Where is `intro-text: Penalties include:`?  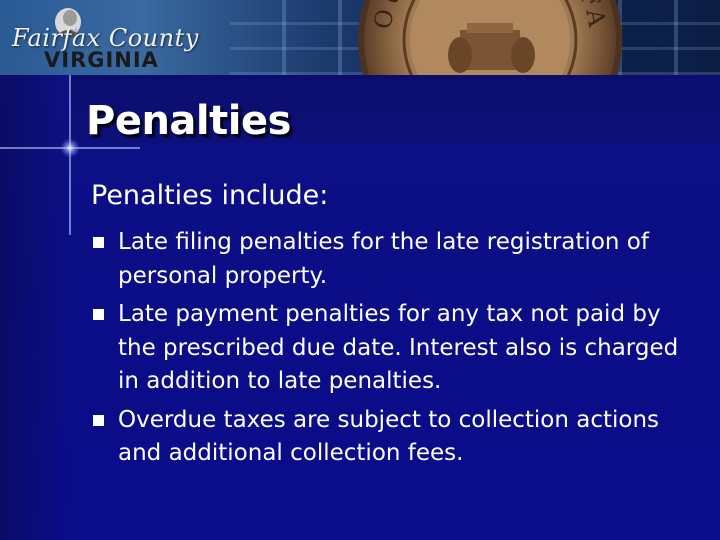 intro-text: Penalties include: is located at coordinates (210, 195).